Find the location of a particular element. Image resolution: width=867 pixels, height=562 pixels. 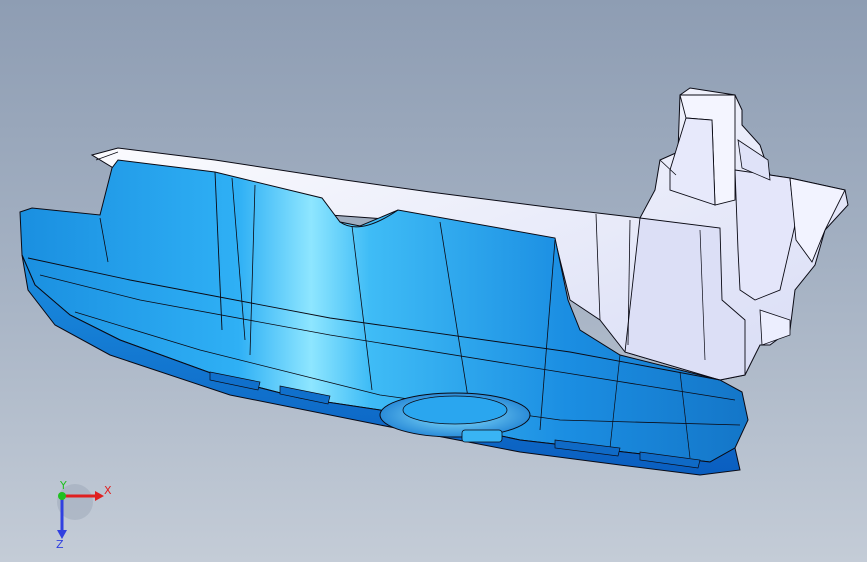

x-axis-label: X is located at coordinates (108, 490).